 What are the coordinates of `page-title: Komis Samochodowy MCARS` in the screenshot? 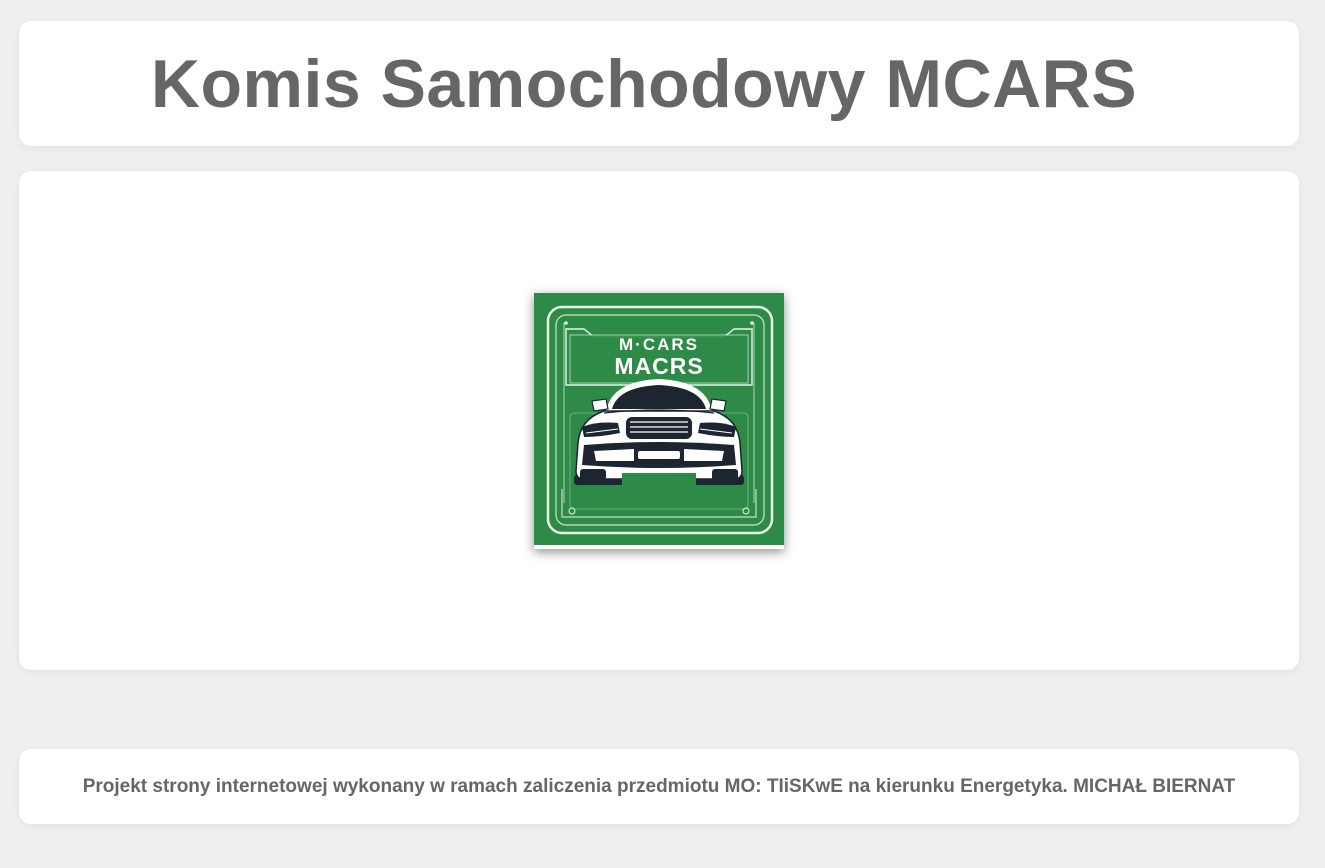 It's located at (644, 83).